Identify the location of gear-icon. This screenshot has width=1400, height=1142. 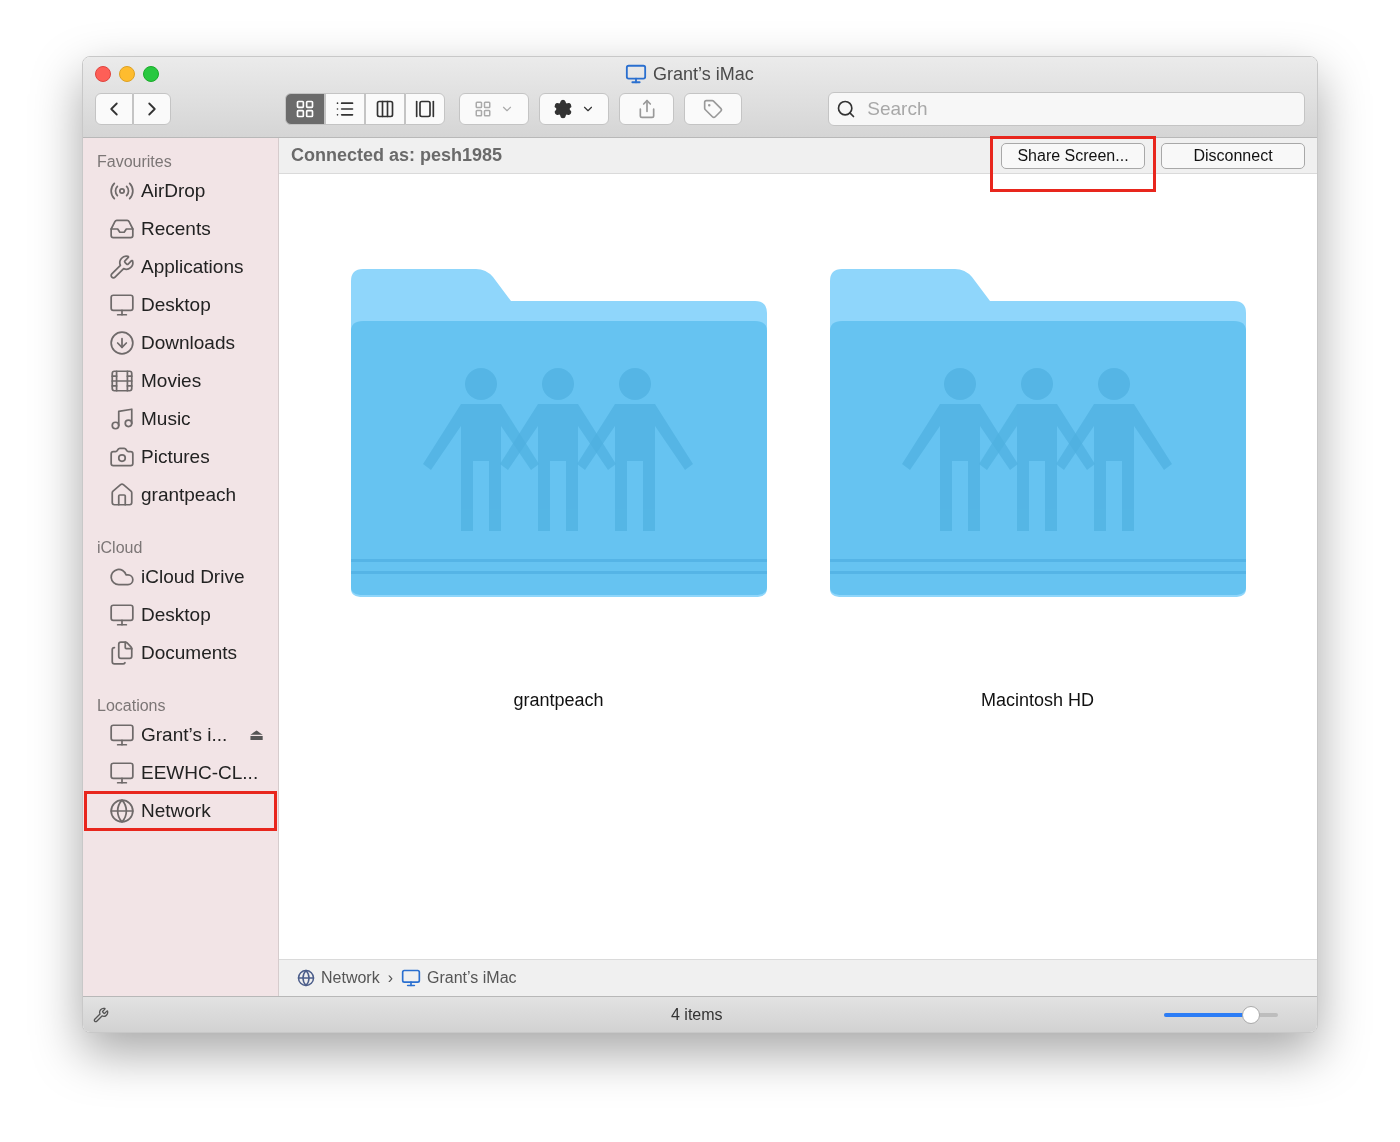
(562, 109).